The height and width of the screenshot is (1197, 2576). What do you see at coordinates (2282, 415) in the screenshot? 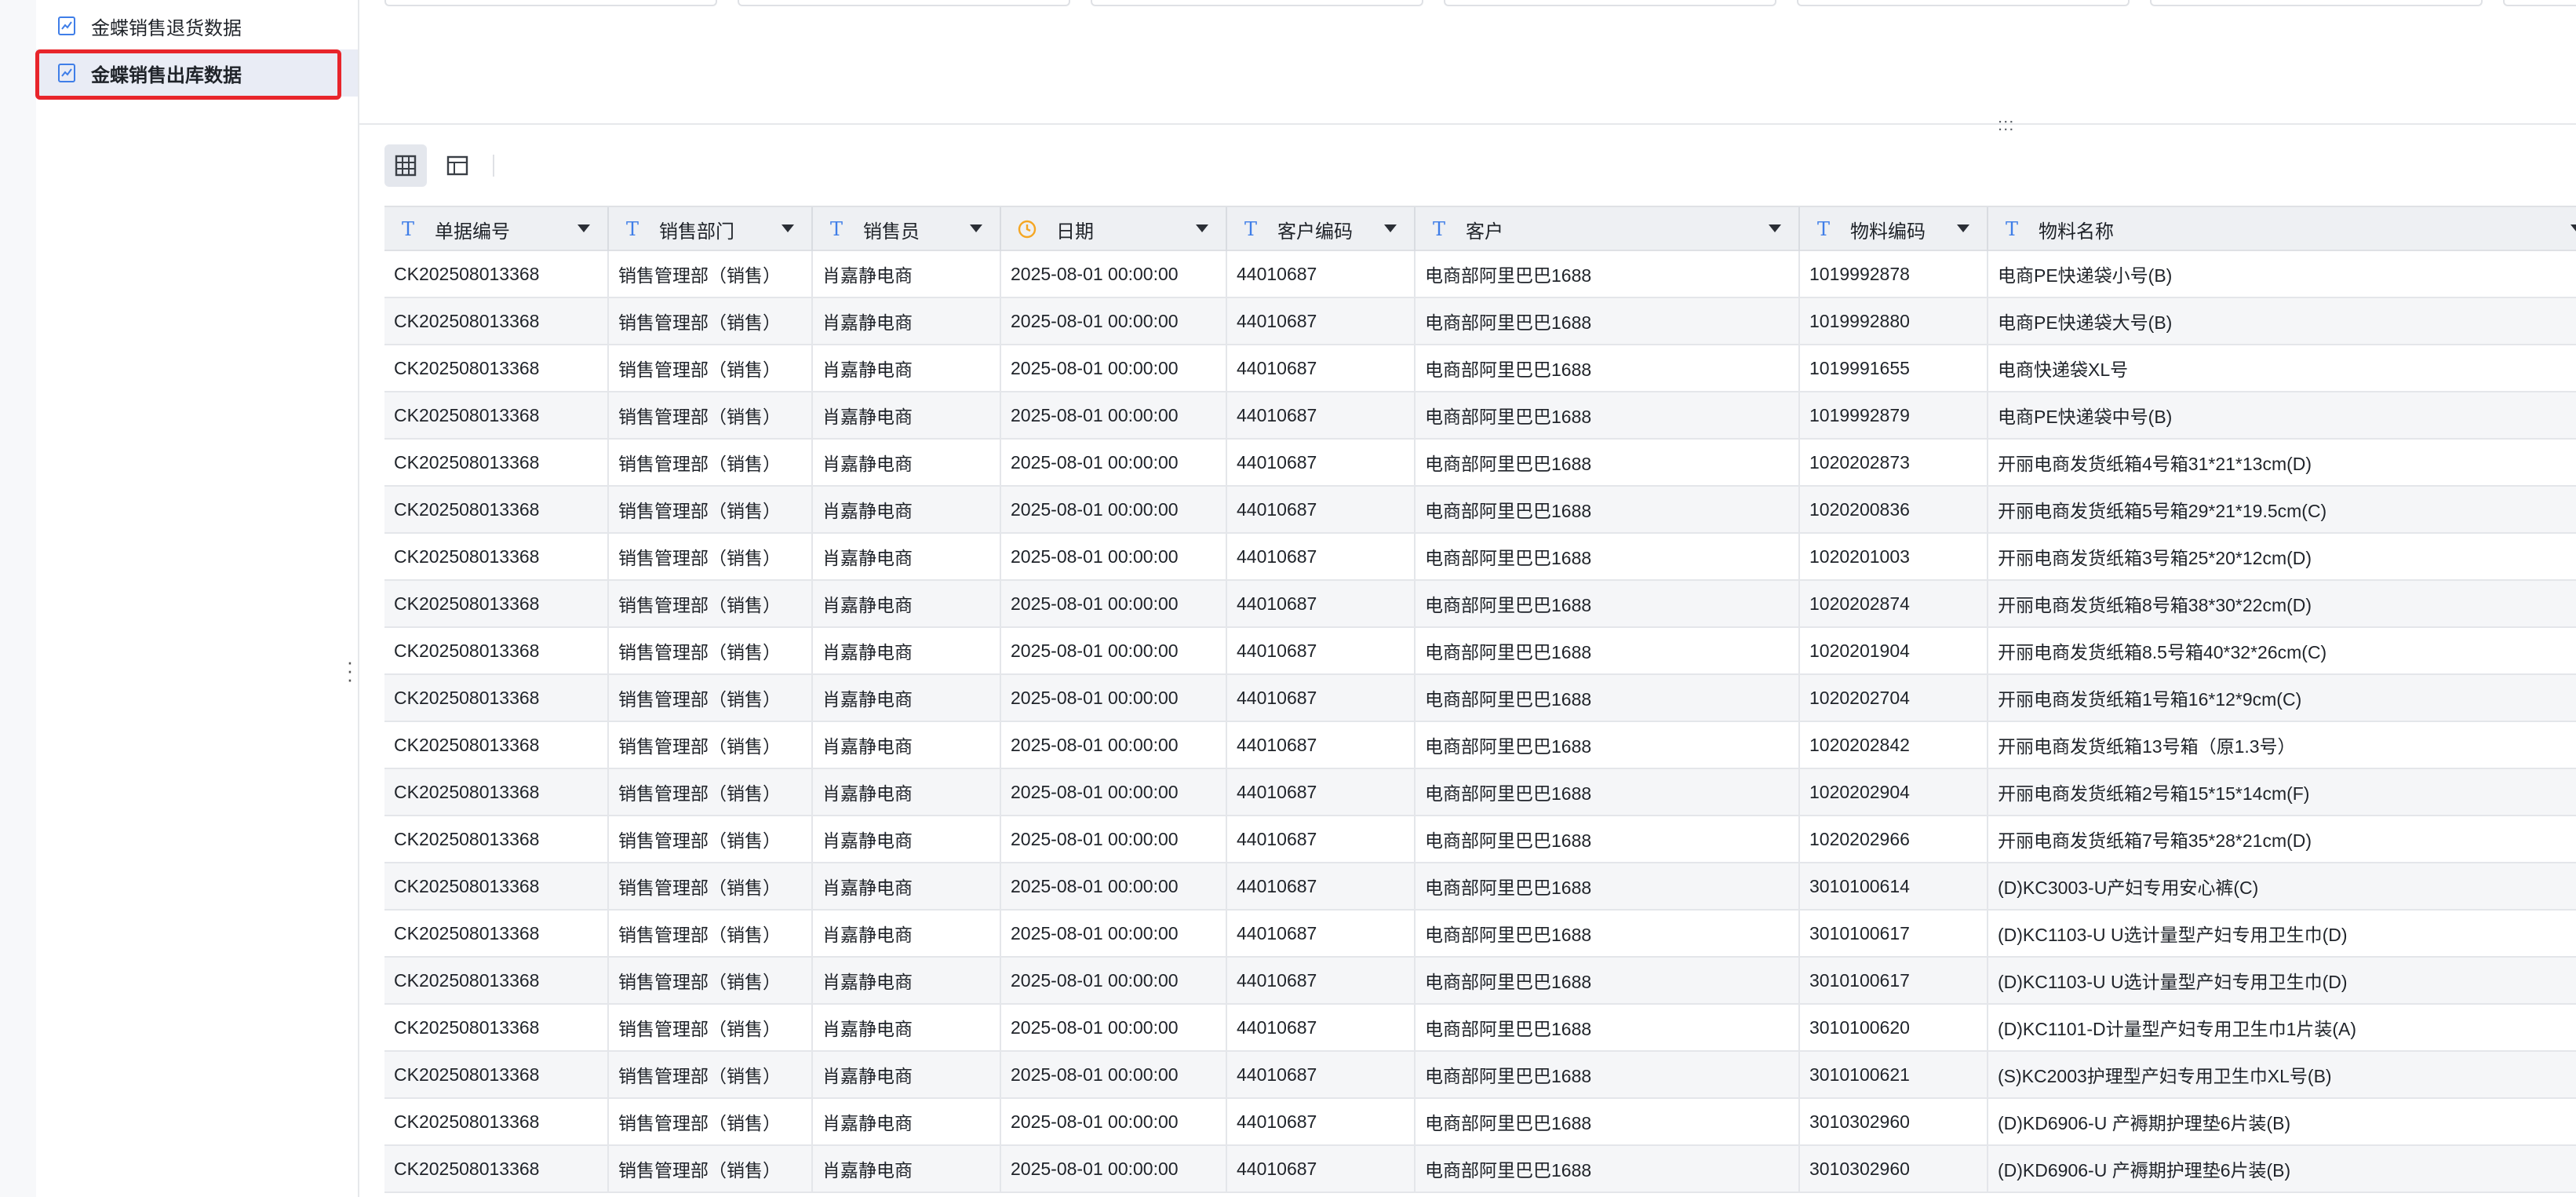
I see `cell-material-name: 电商PE快递袋中号(B)` at bounding box center [2282, 415].